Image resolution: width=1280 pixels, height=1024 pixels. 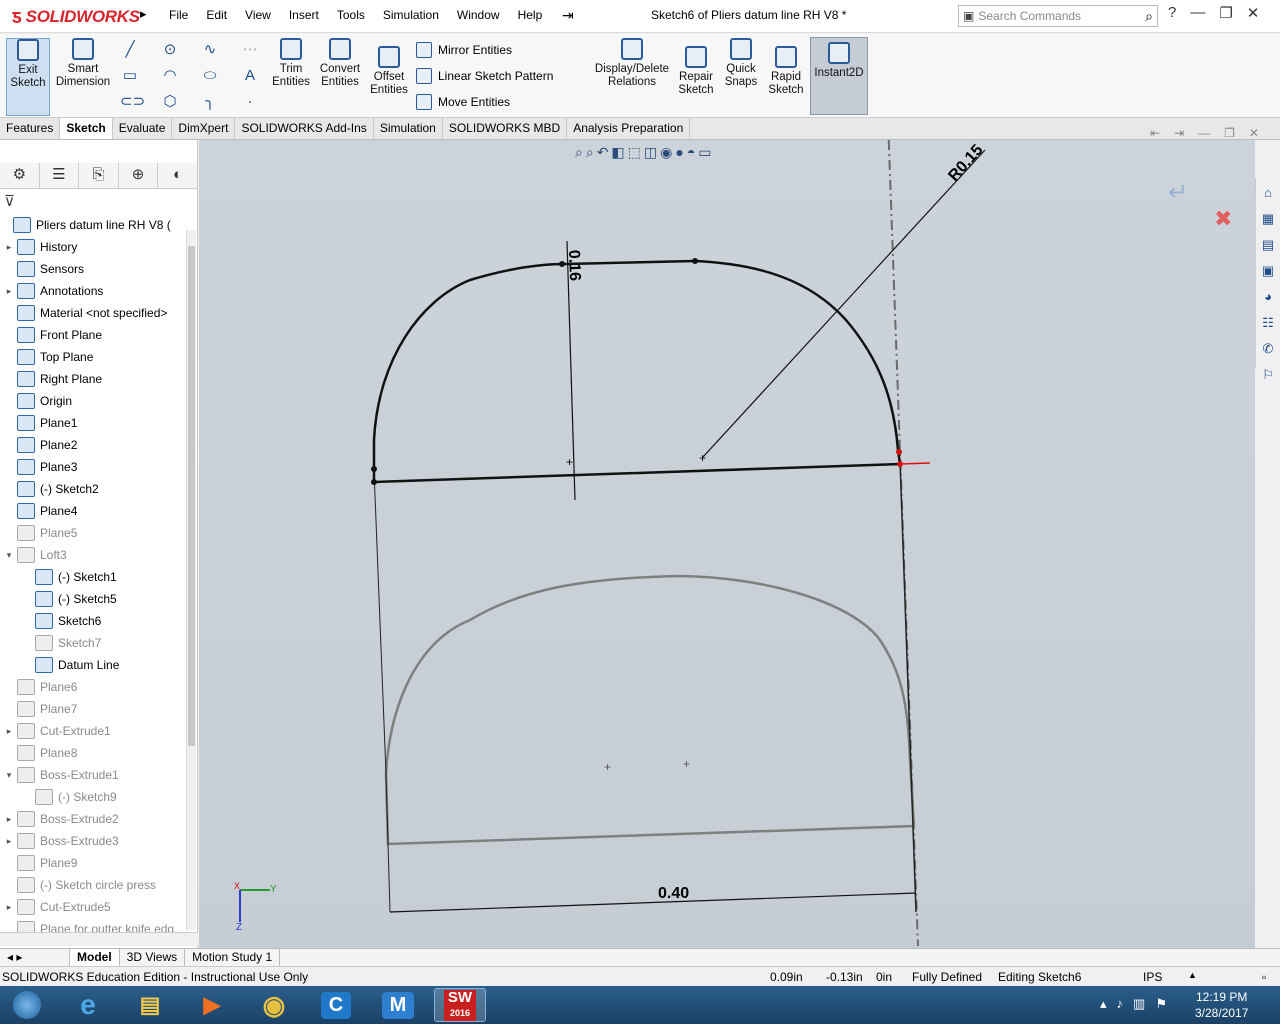 I want to click on tab-evaluate: Evaluate, so click(x=143, y=128).